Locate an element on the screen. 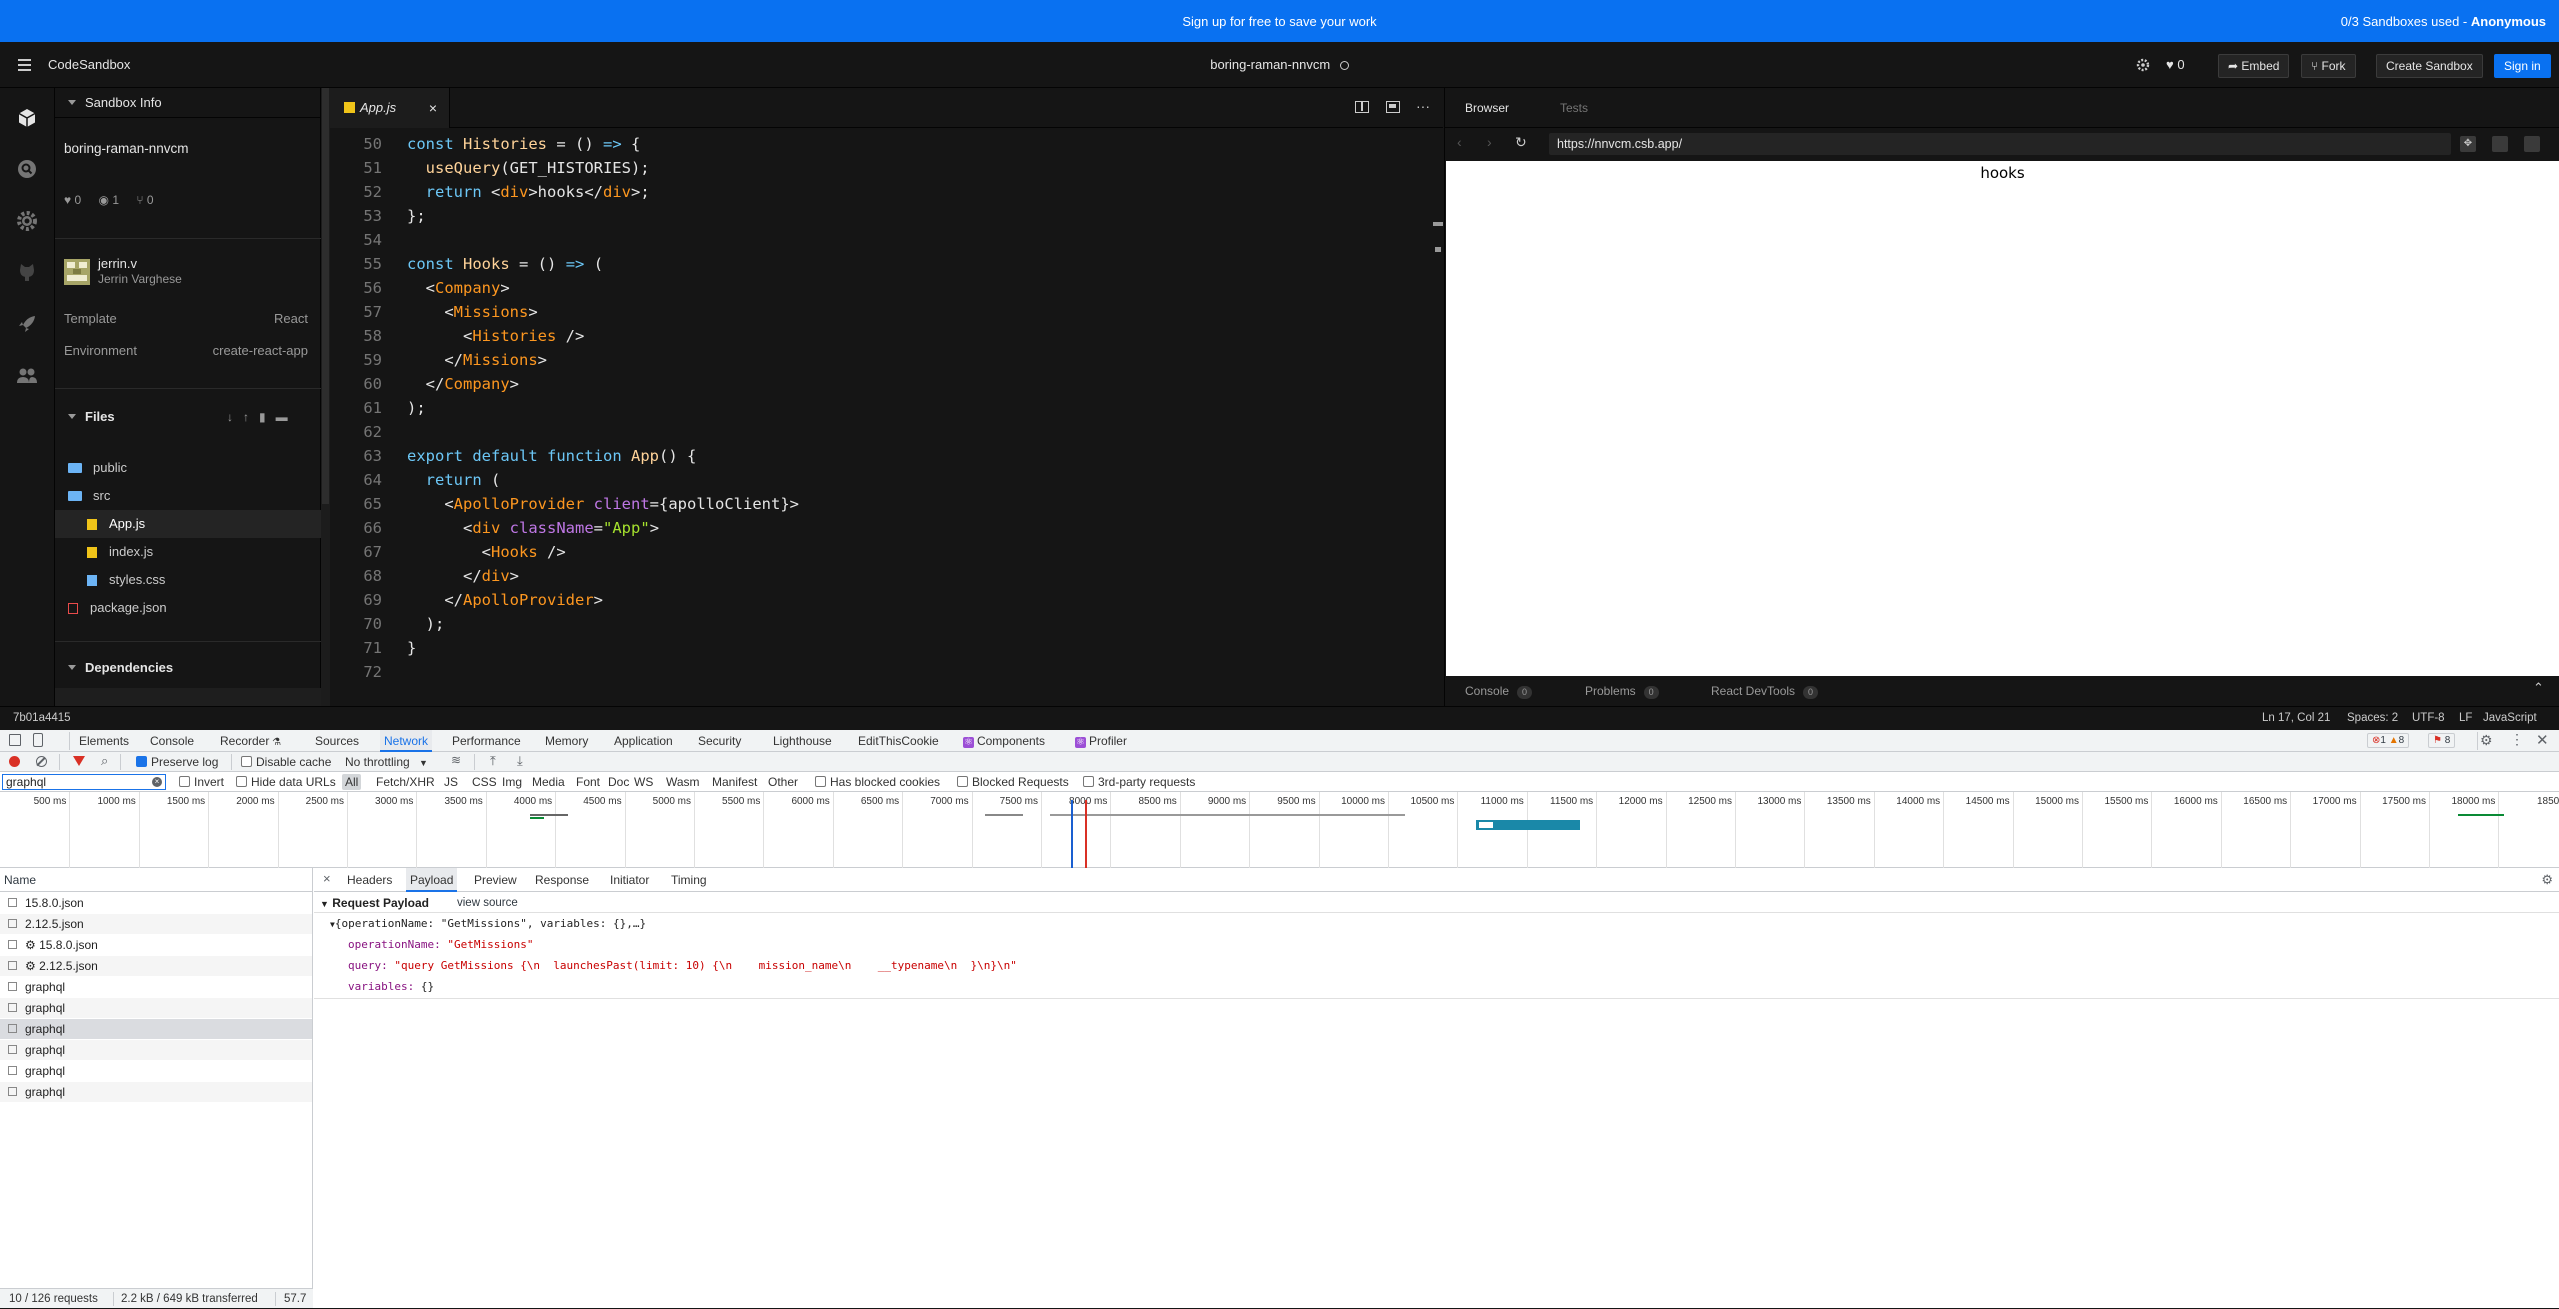  github-icon is located at coordinates (27, 272).